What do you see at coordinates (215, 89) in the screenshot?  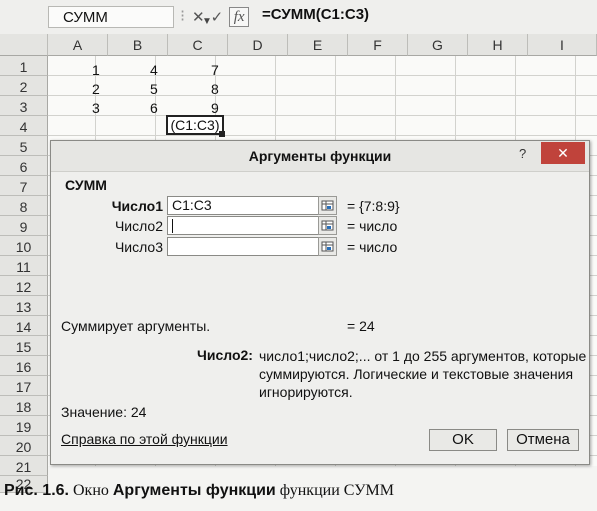 I see `cell-c2: 8` at bounding box center [215, 89].